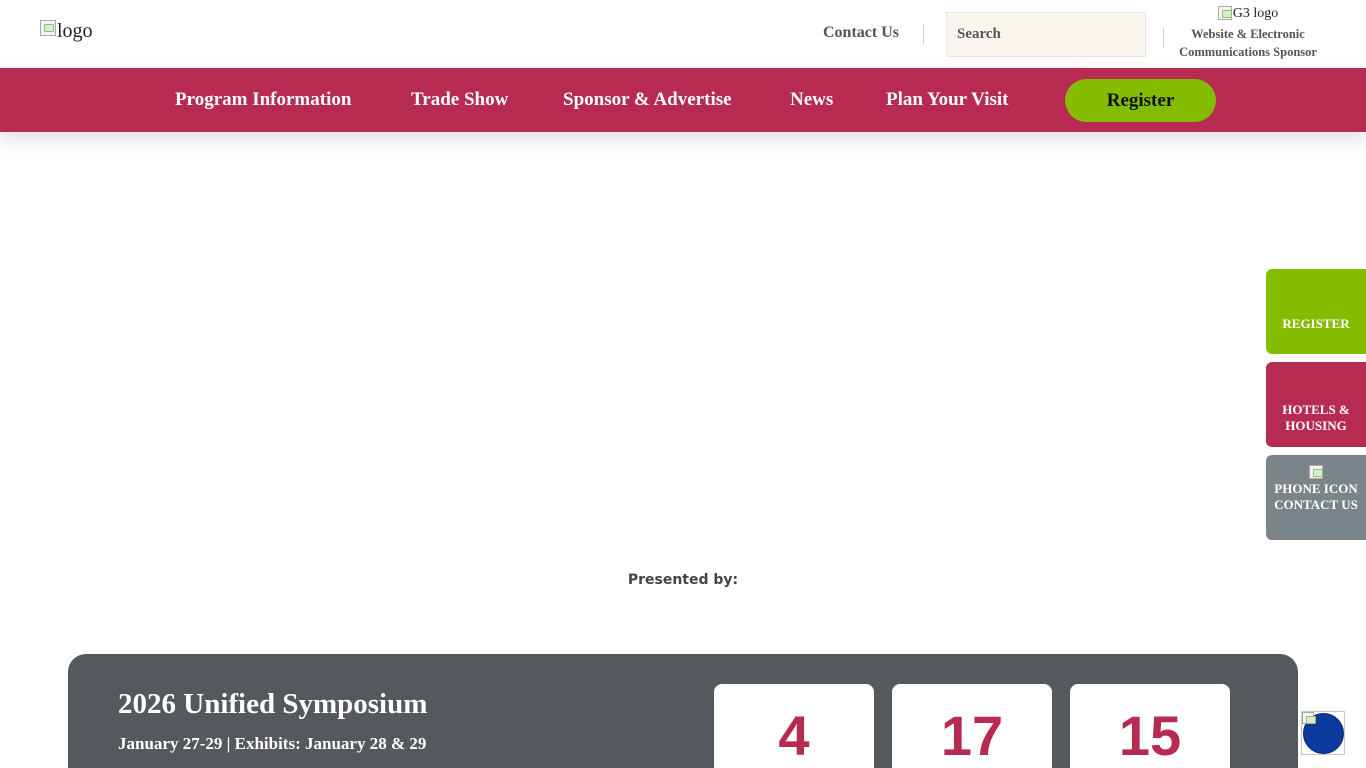  What do you see at coordinates (972, 735) in the screenshot?
I see `countdown-value: 17` at bounding box center [972, 735].